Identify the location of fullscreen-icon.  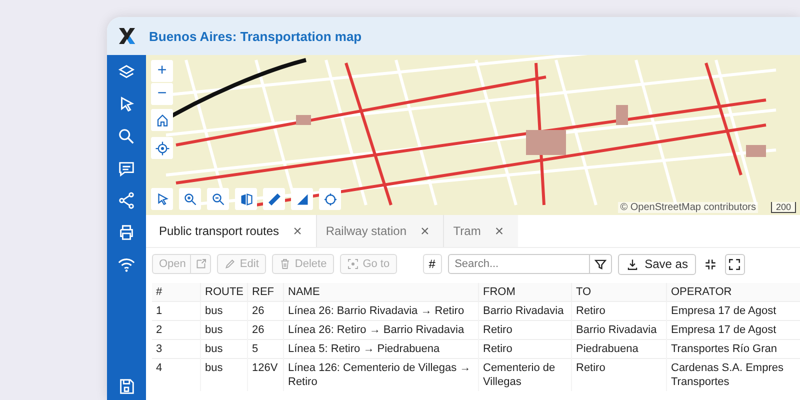
(735, 264).